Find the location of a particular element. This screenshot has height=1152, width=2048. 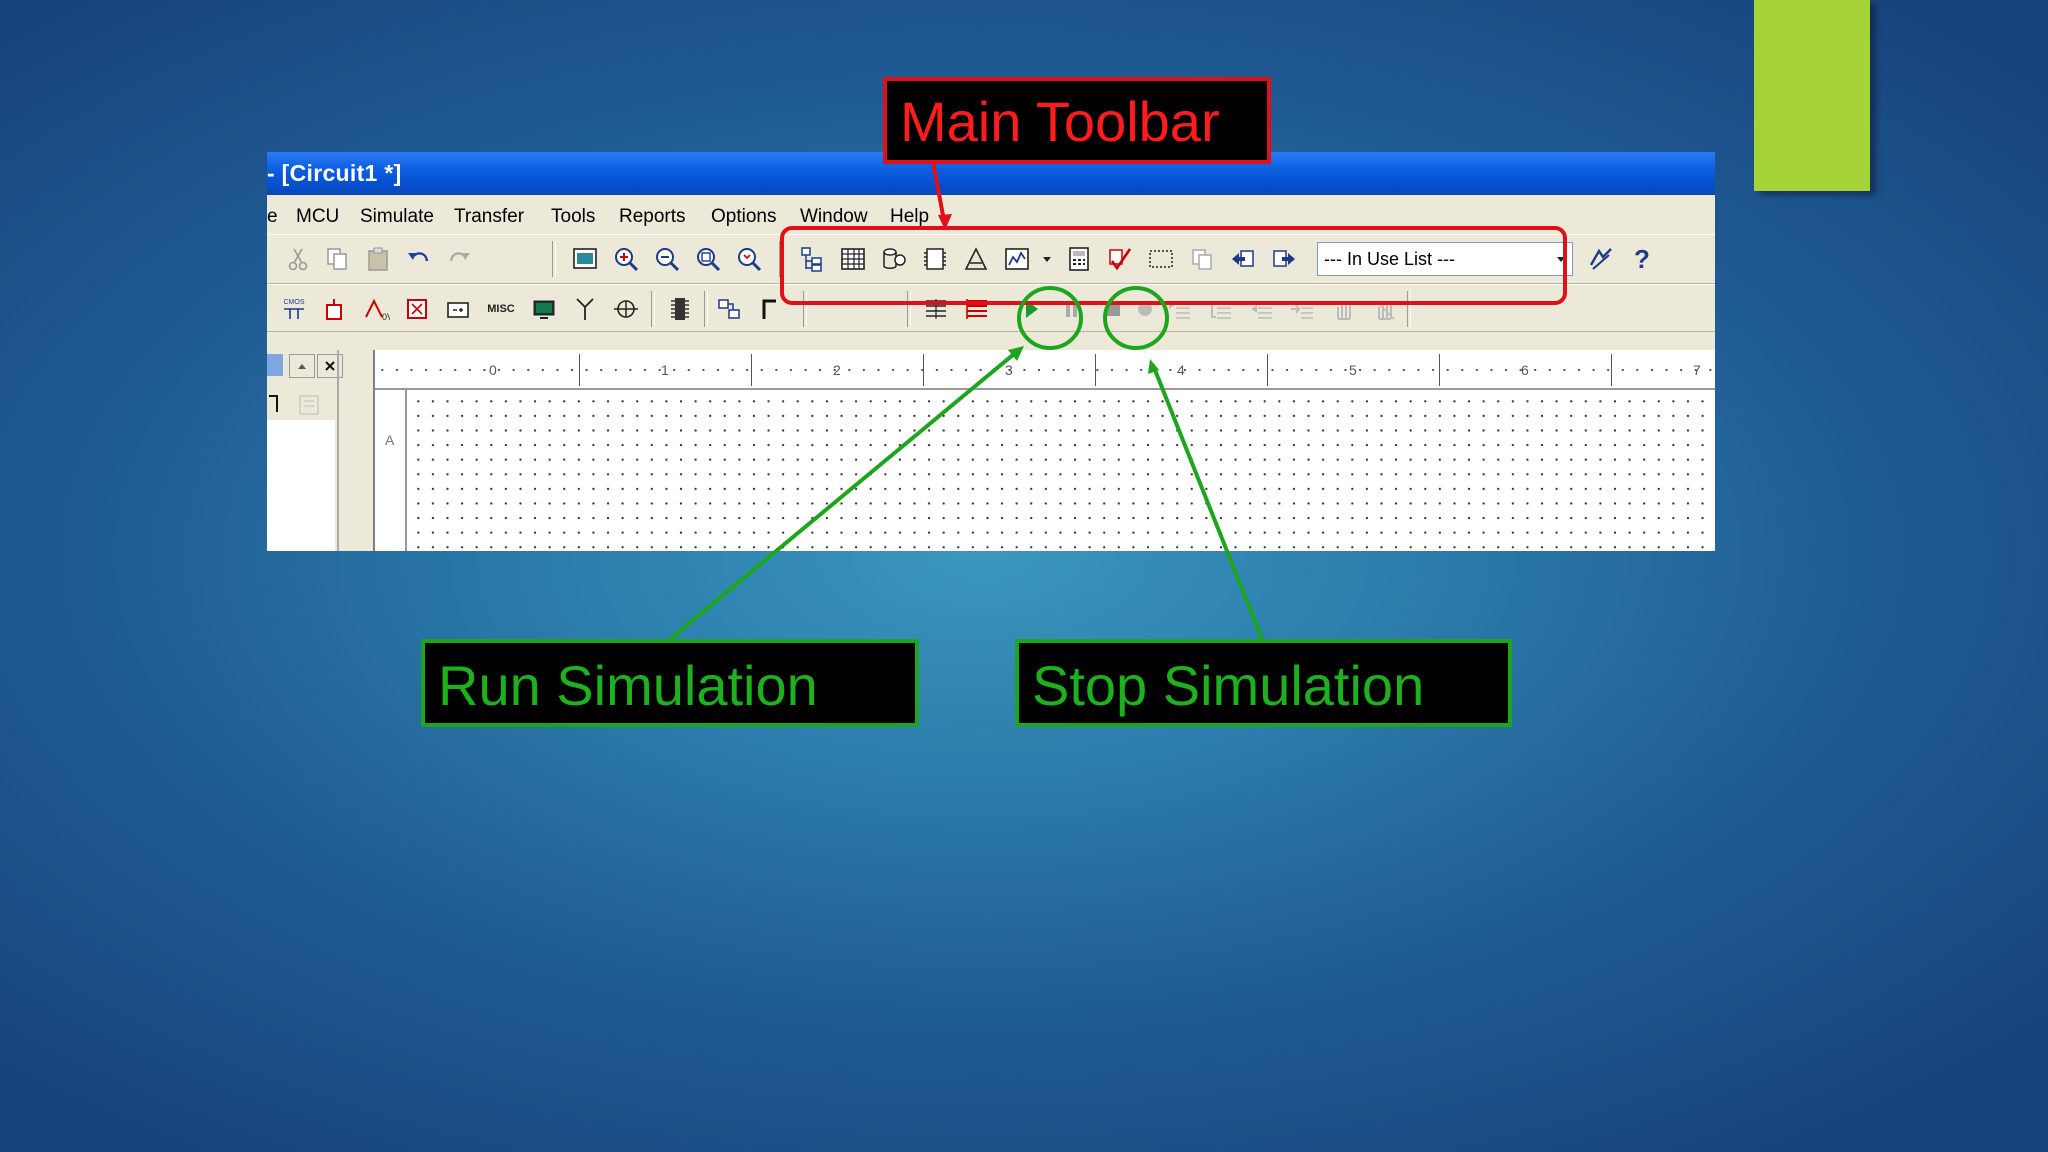

panel-tree-icon is located at coordinates (274, 404).